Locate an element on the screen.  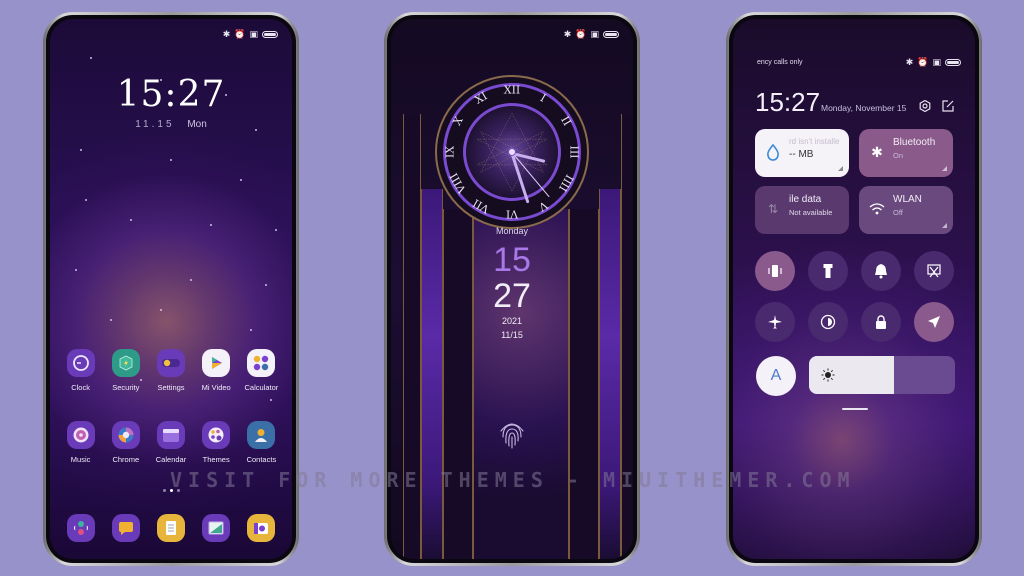
app-clock: Clock is located at coordinates (80, 370).